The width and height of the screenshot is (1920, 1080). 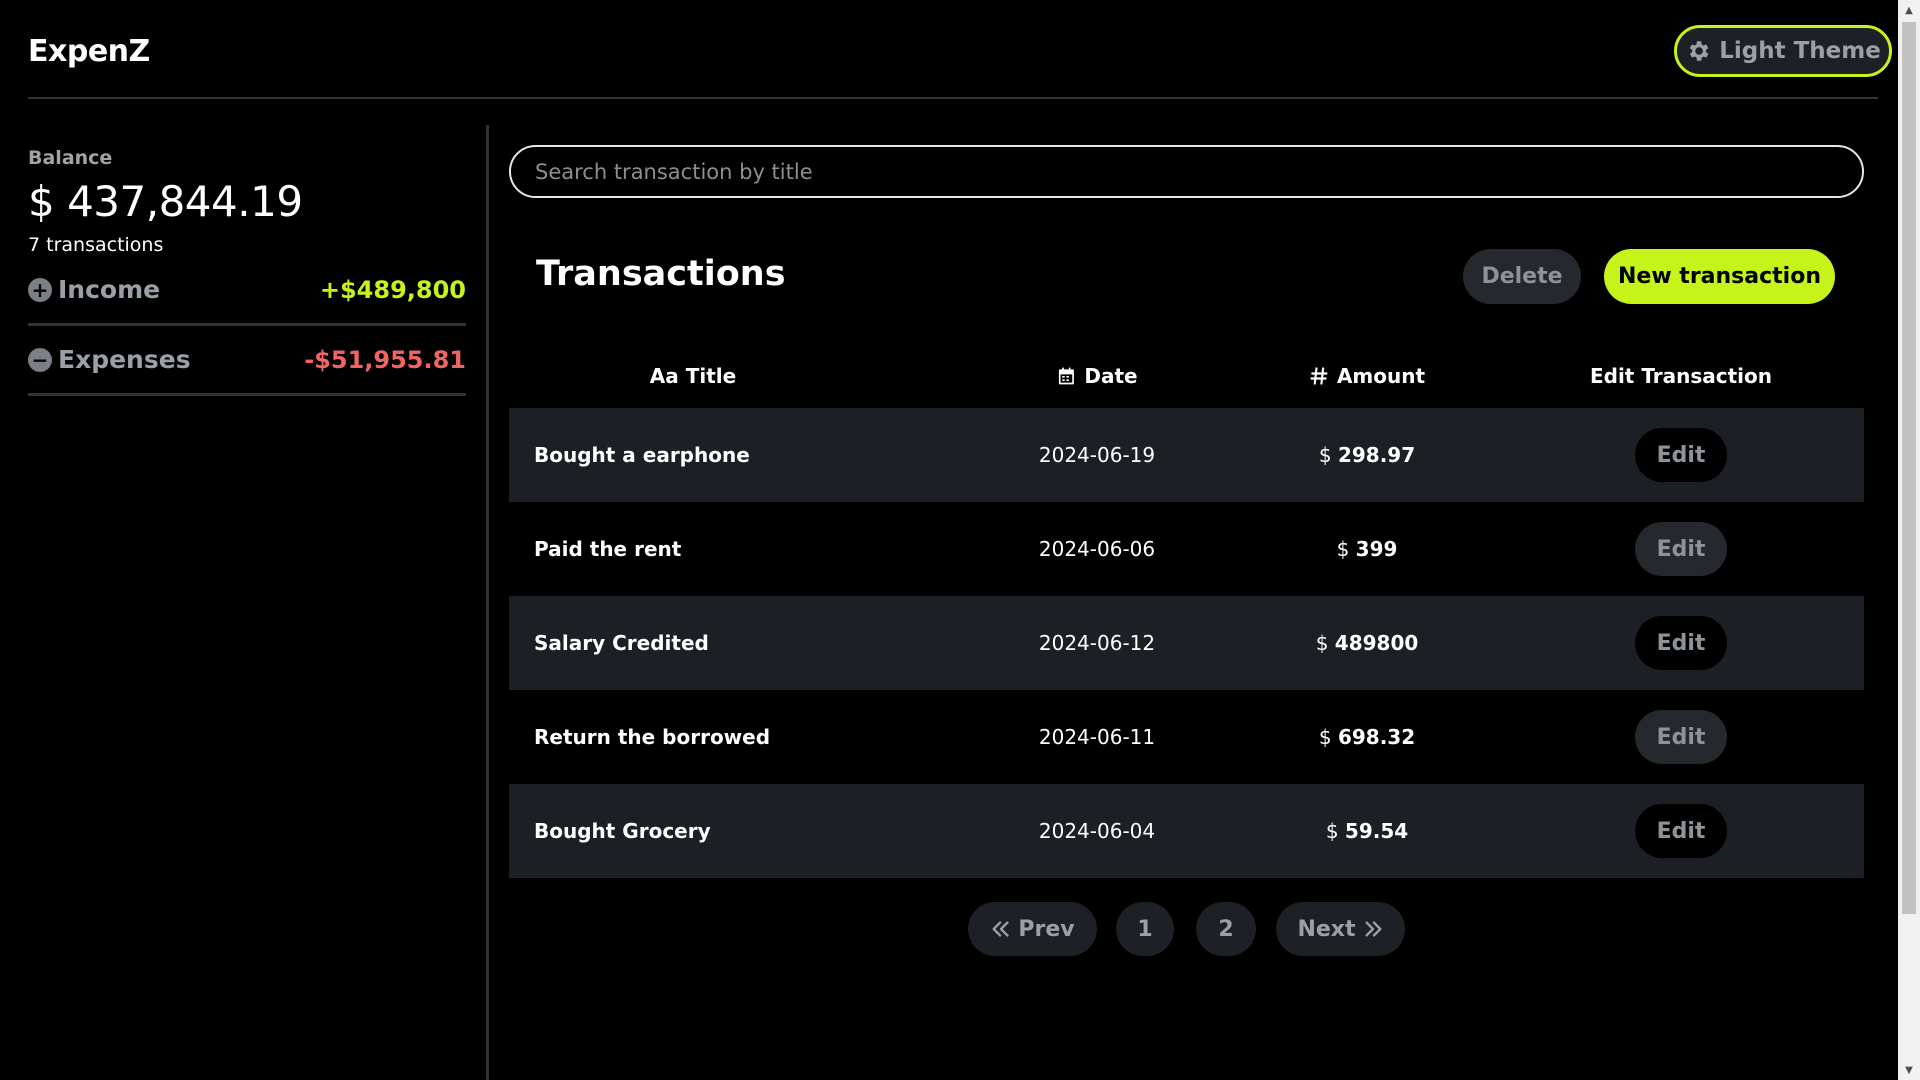 I want to click on column-header-title: Aa Title, so click(x=693, y=376).